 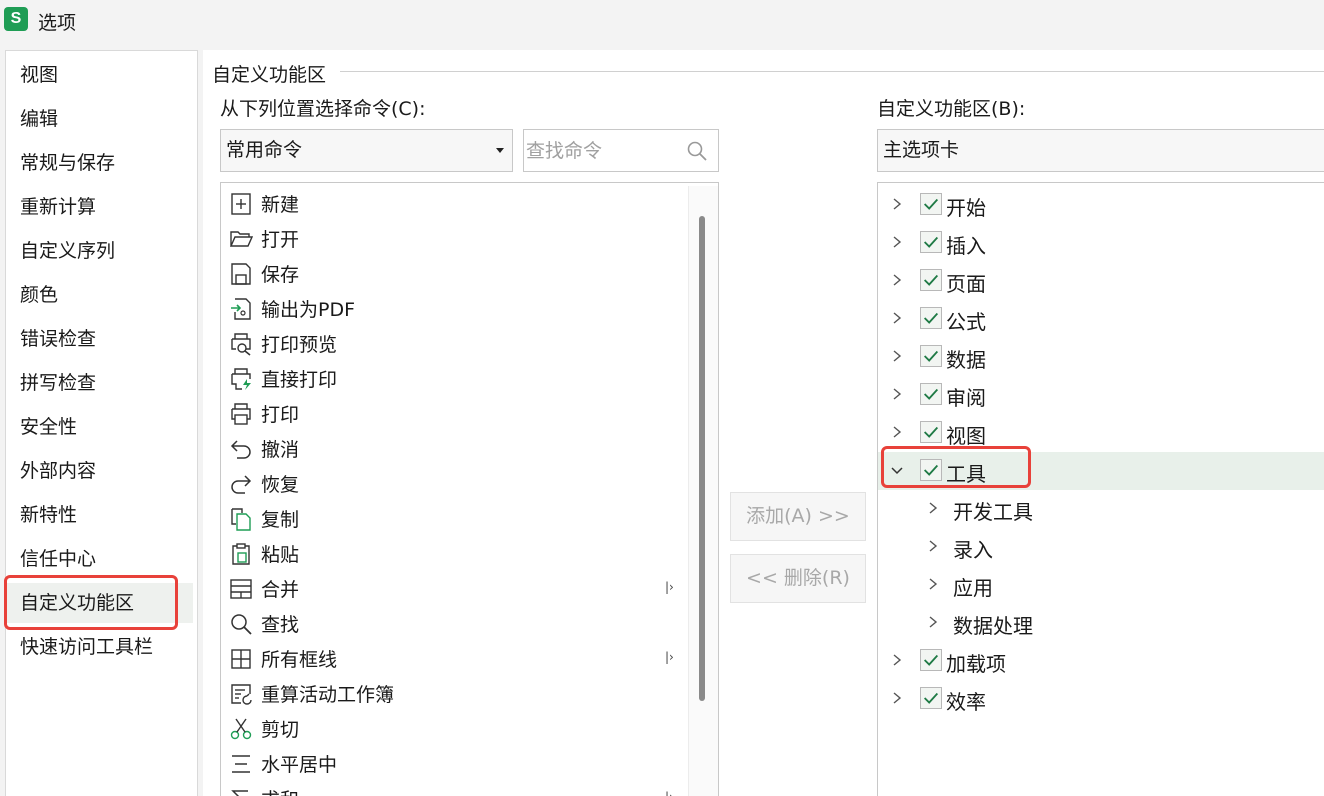 What do you see at coordinates (966, 474) in the screenshot?
I see `tab-label: 工具` at bounding box center [966, 474].